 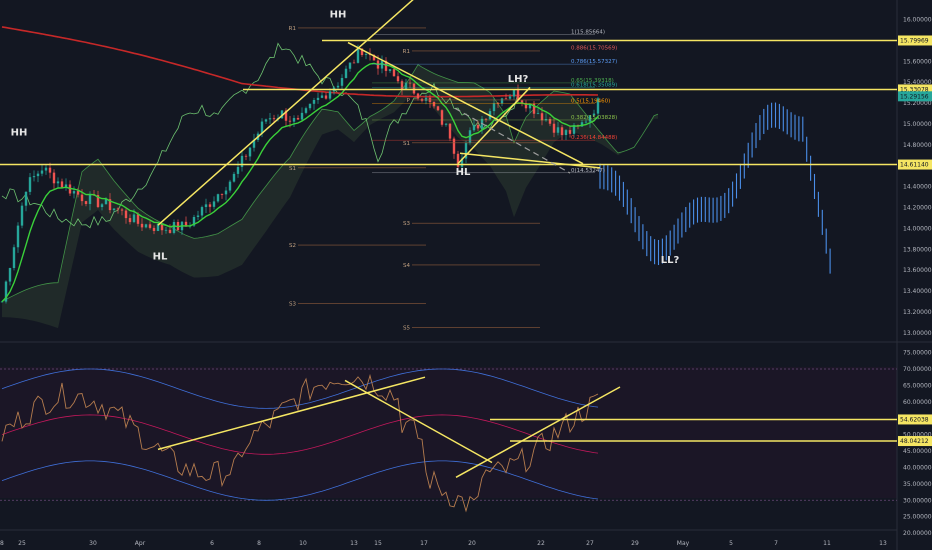 I want to click on time-tick-label: 15, so click(x=378, y=543).